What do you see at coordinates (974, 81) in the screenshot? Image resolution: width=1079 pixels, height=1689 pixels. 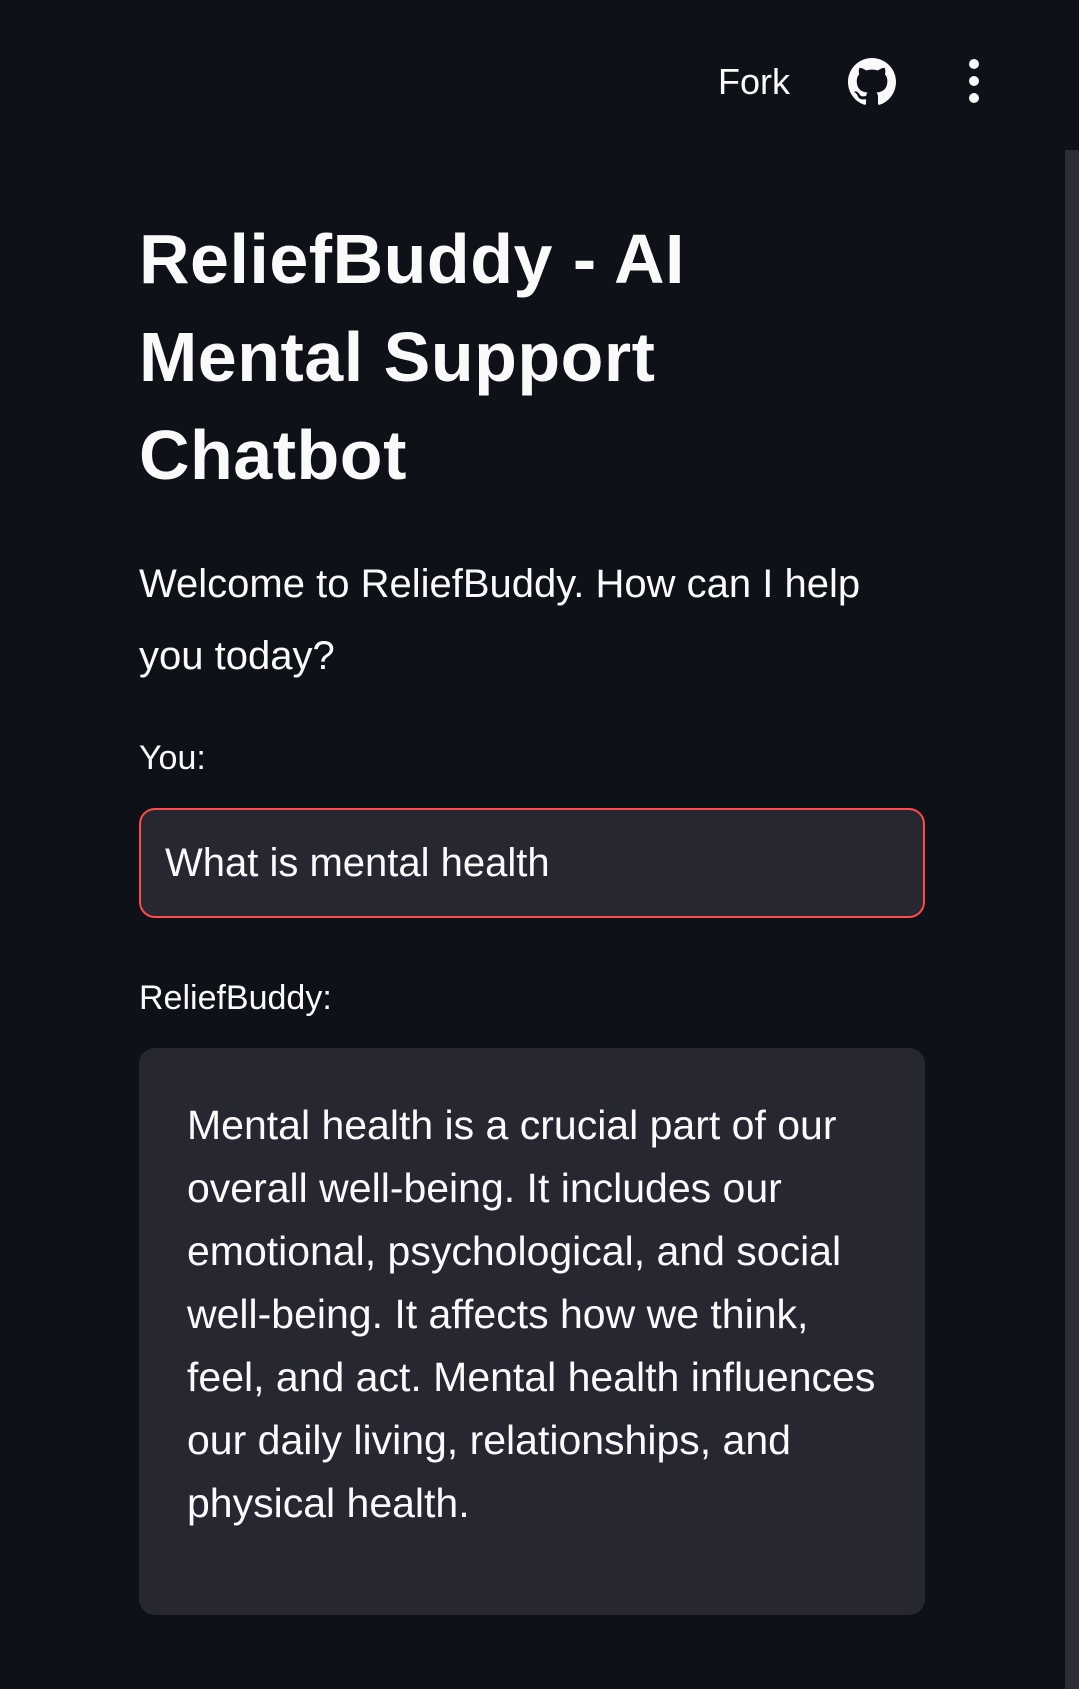 I see `vertical-dots-menu-icon` at bounding box center [974, 81].